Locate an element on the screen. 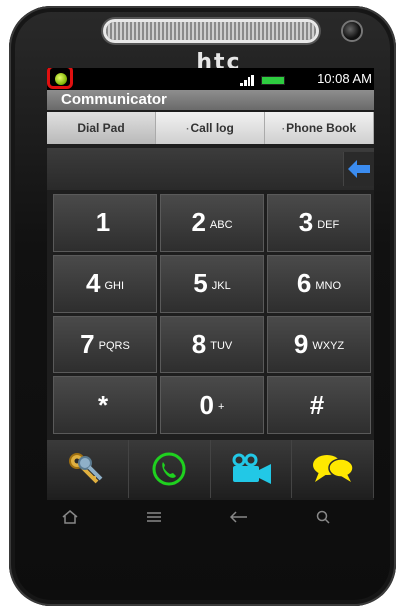 This screenshot has width=403, height=611. key-digit: 8 is located at coordinates (199, 343).